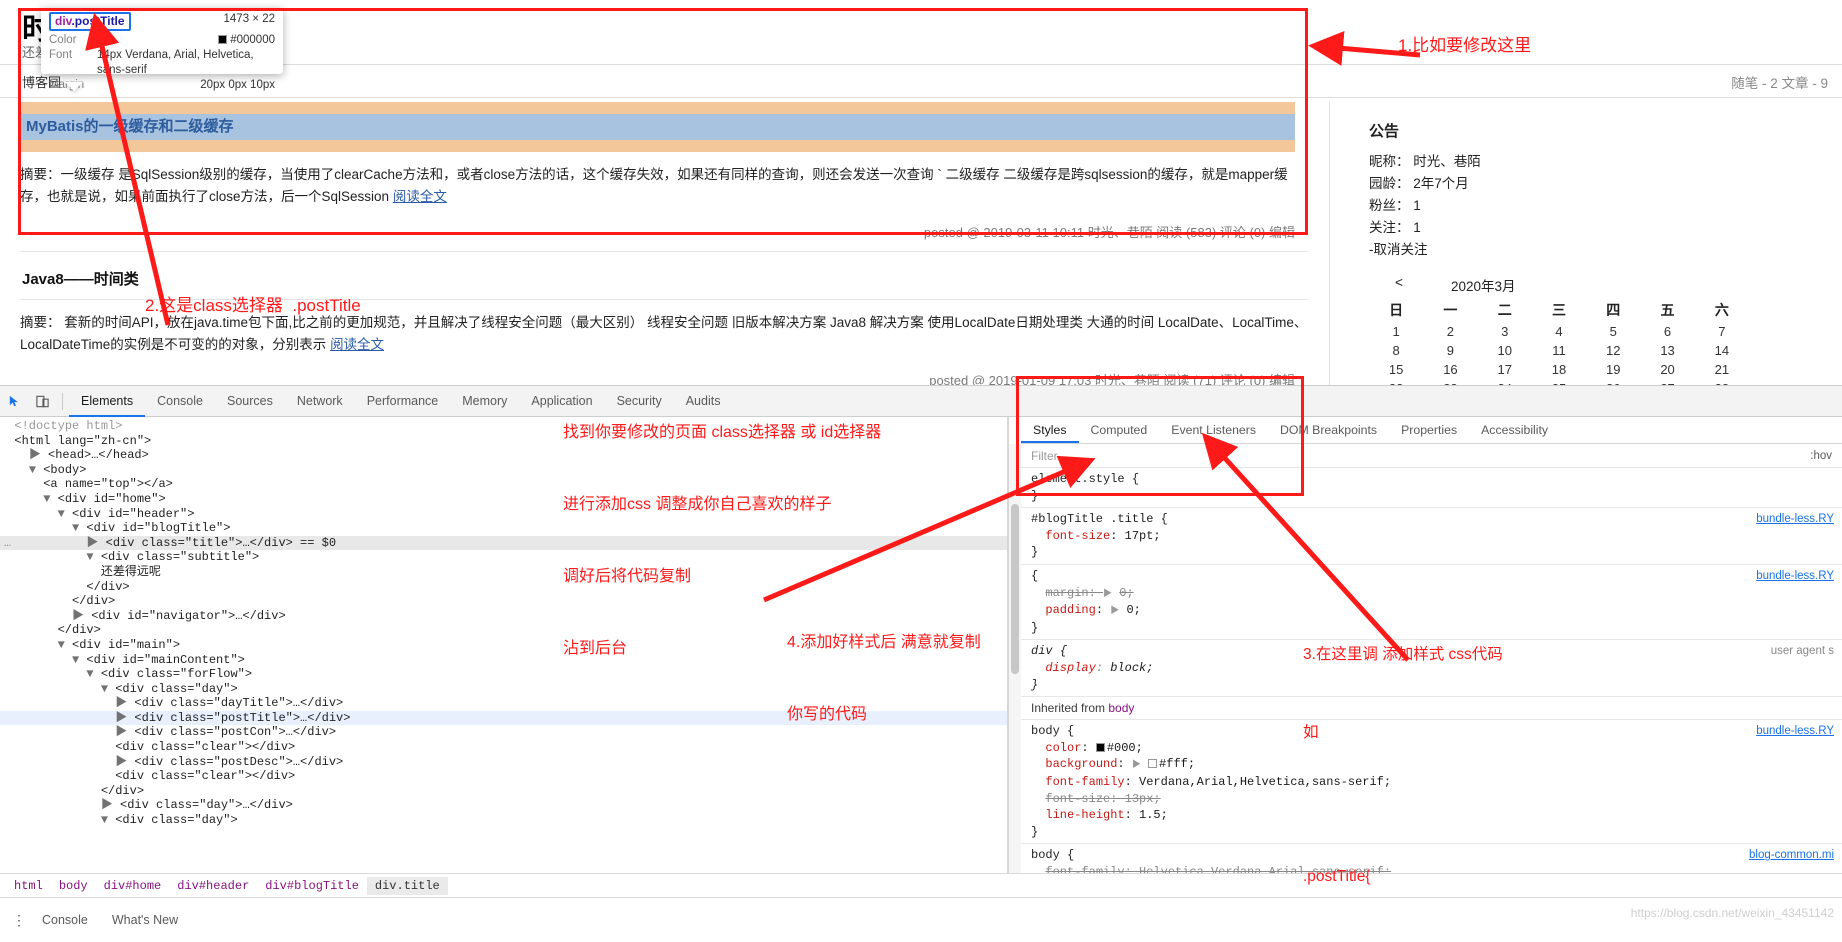  What do you see at coordinates (1213, 430) in the screenshot?
I see `styles-tab-event-listeners: Event Listeners` at bounding box center [1213, 430].